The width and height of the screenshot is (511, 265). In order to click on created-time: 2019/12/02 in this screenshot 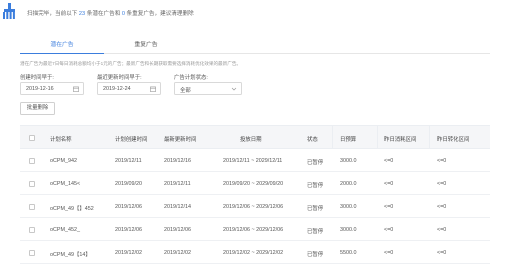, I will do `click(128, 253)`.